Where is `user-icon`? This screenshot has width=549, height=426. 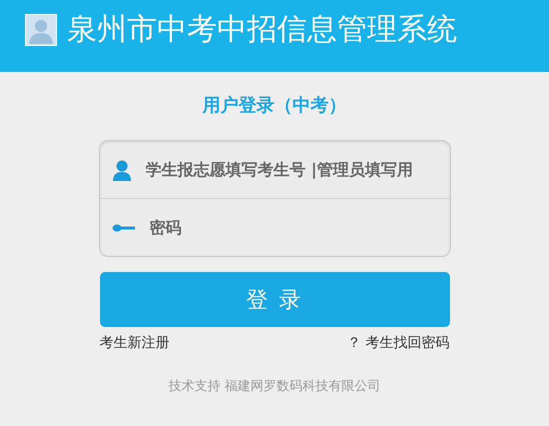 user-icon is located at coordinates (122, 169).